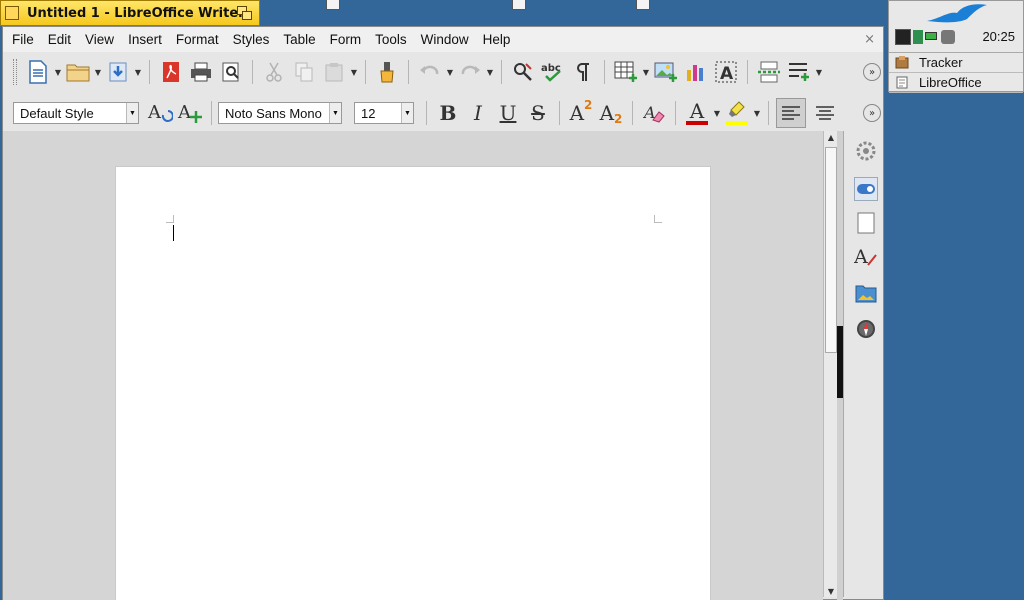 This screenshot has width=1024, height=600. What do you see at coordinates (931, 36) in the screenshot?
I see `battery-icon` at bounding box center [931, 36].